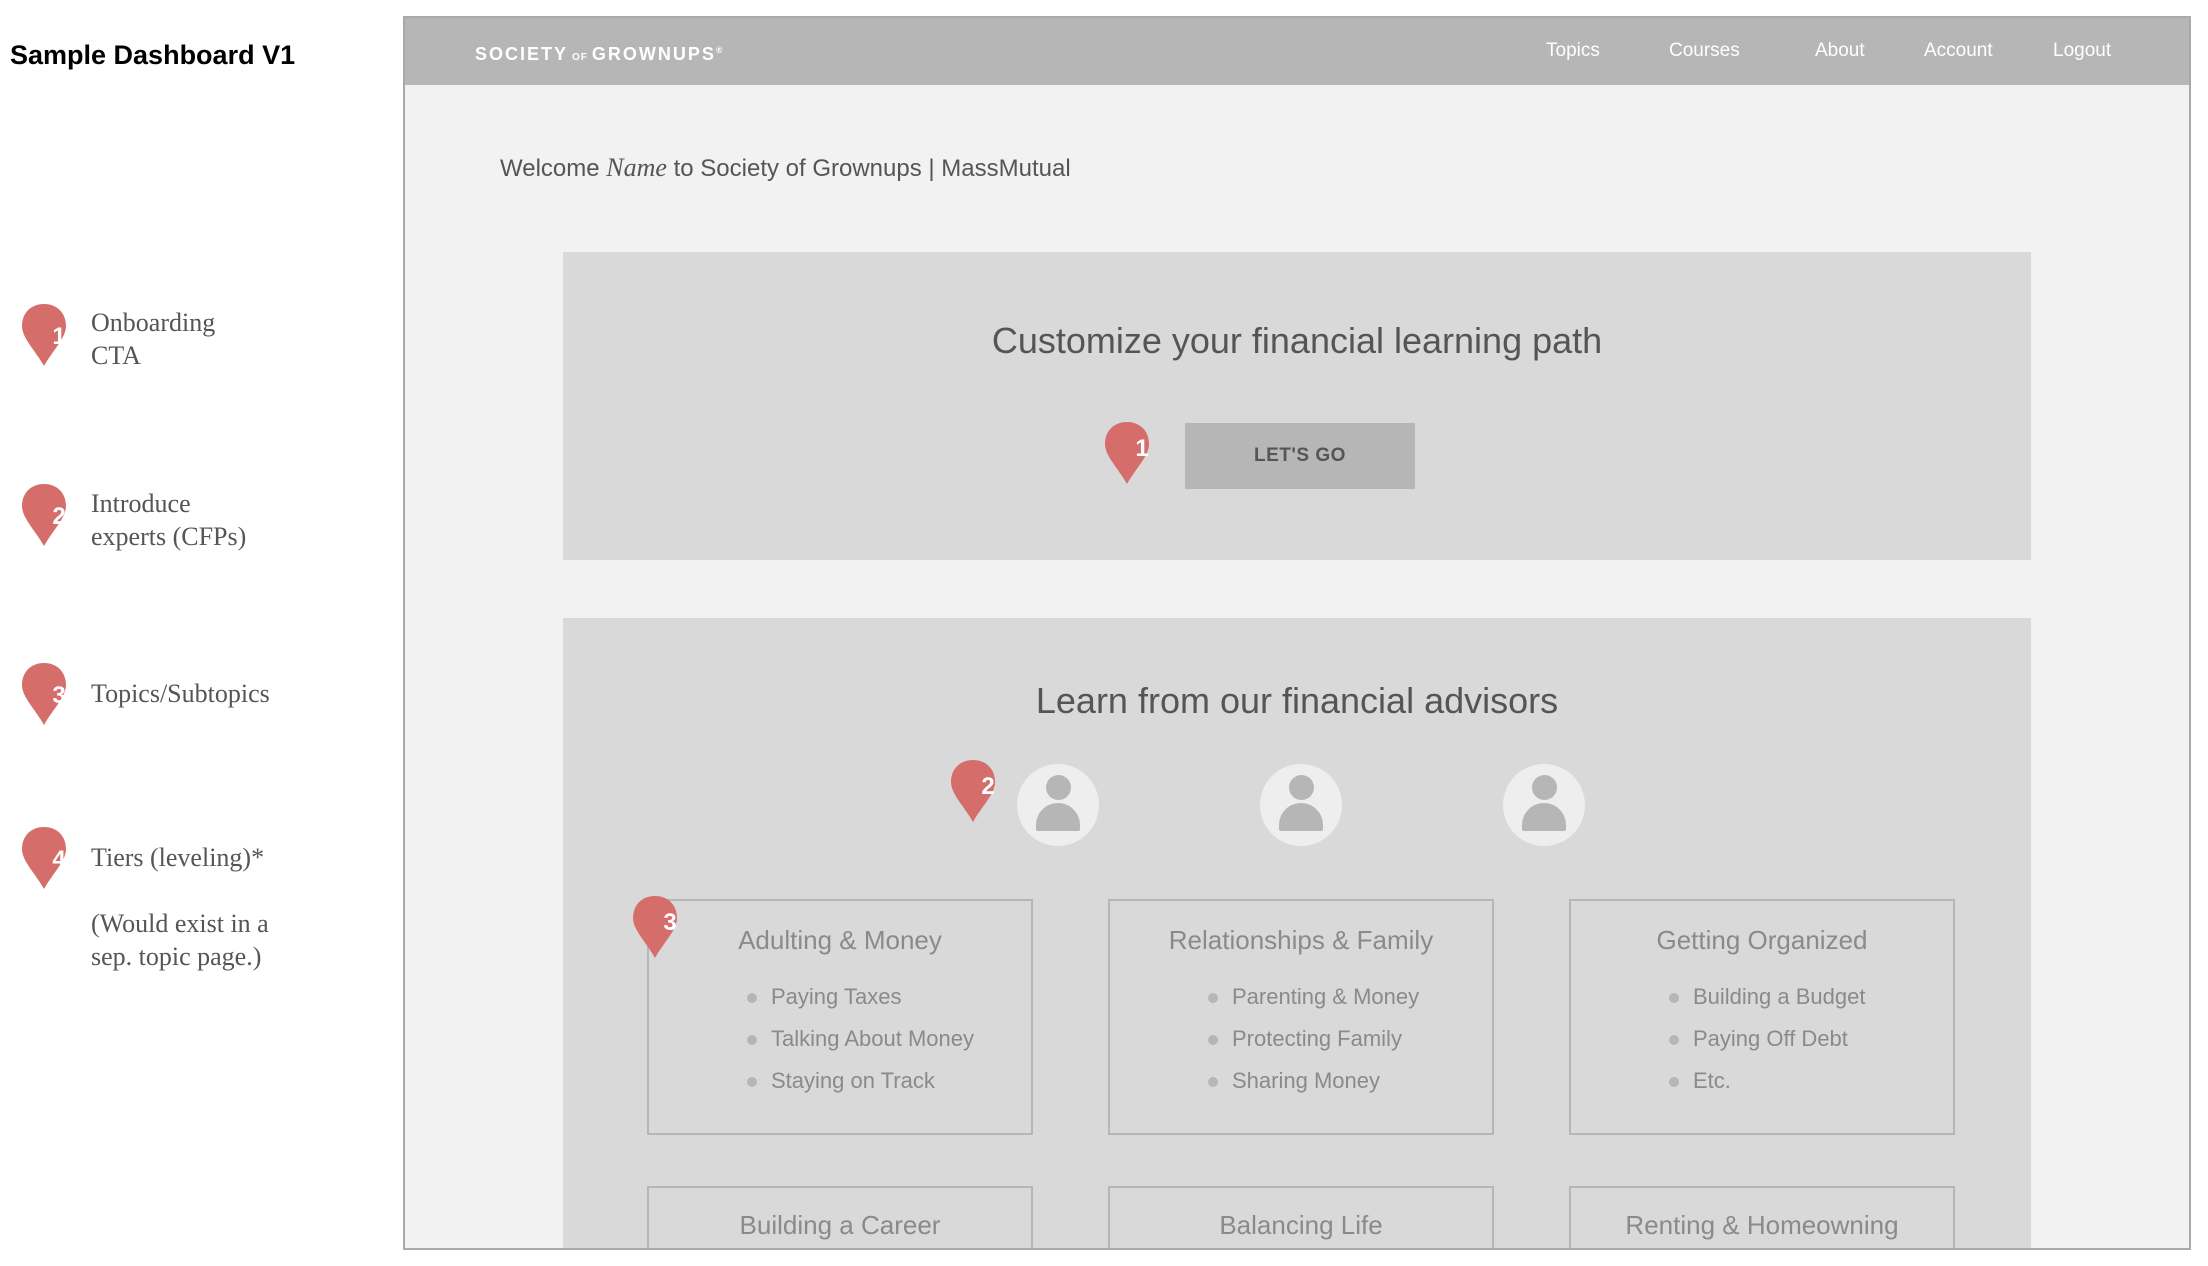 The image size is (2208, 1266). I want to click on subtopic-label: Paying Off Debt, so click(1770, 1038).